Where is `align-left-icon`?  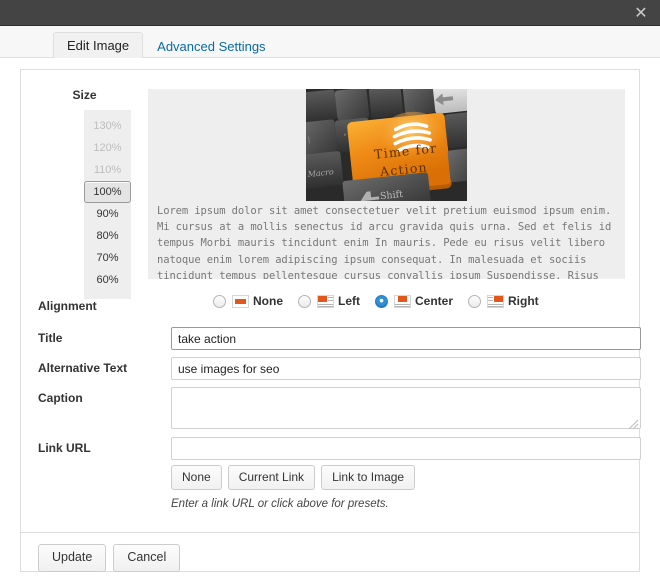 align-left-icon is located at coordinates (325, 301).